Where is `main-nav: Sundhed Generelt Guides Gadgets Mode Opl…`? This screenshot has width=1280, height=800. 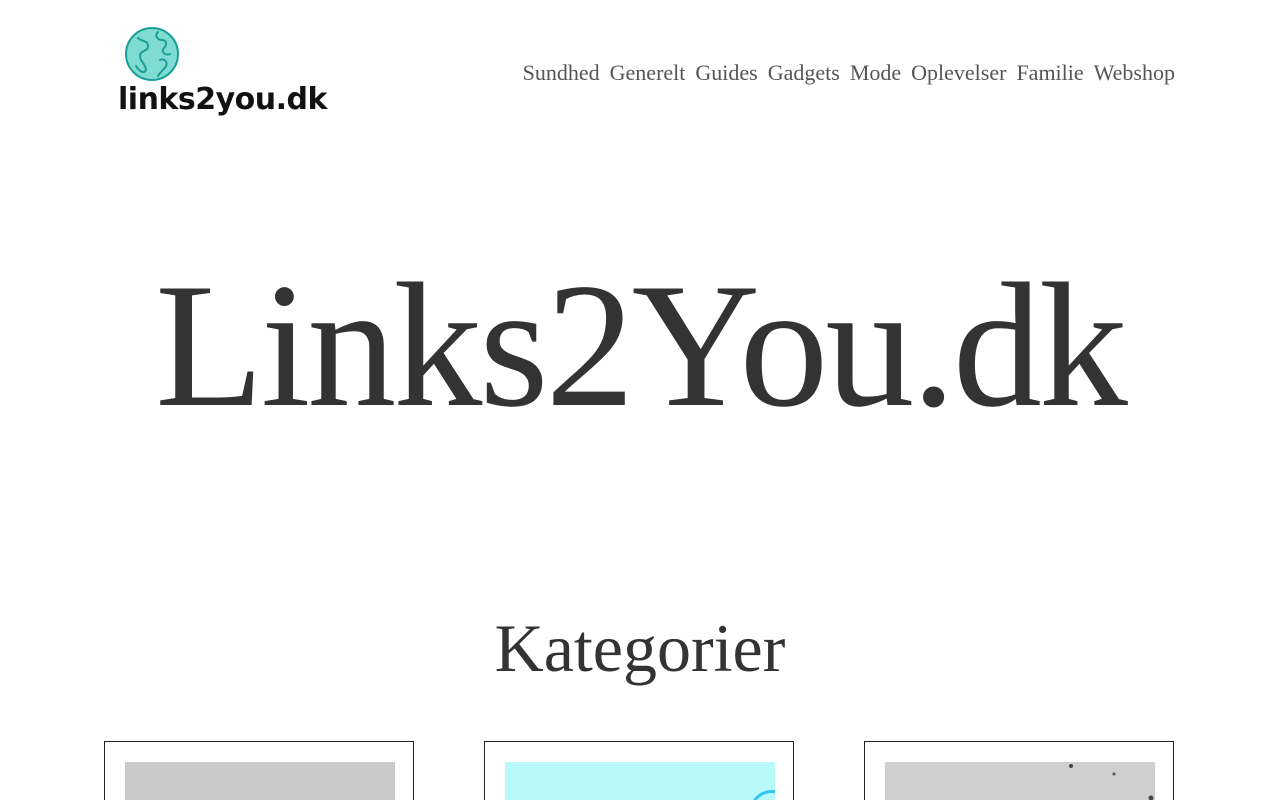
main-nav: Sundhed Generelt Guides Gadgets Mode Opl… is located at coordinates (849, 73).